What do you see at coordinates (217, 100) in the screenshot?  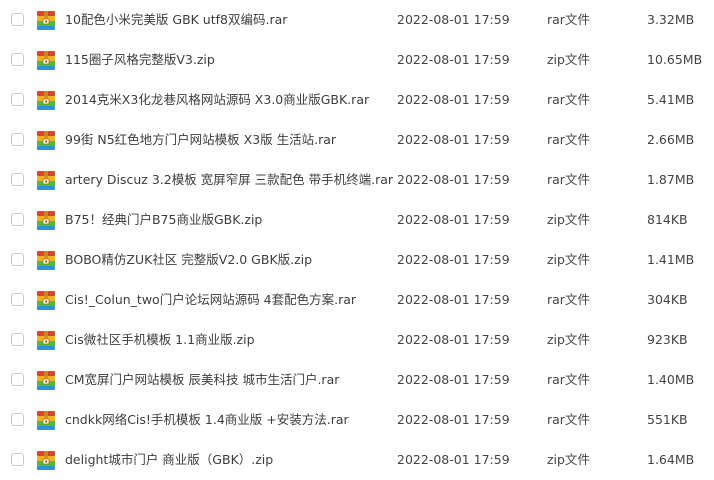 I see `file-name: 2014克米X3化龙巷风格网站源码 X3.0商业版GBK.rar` at bounding box center [217, 100].